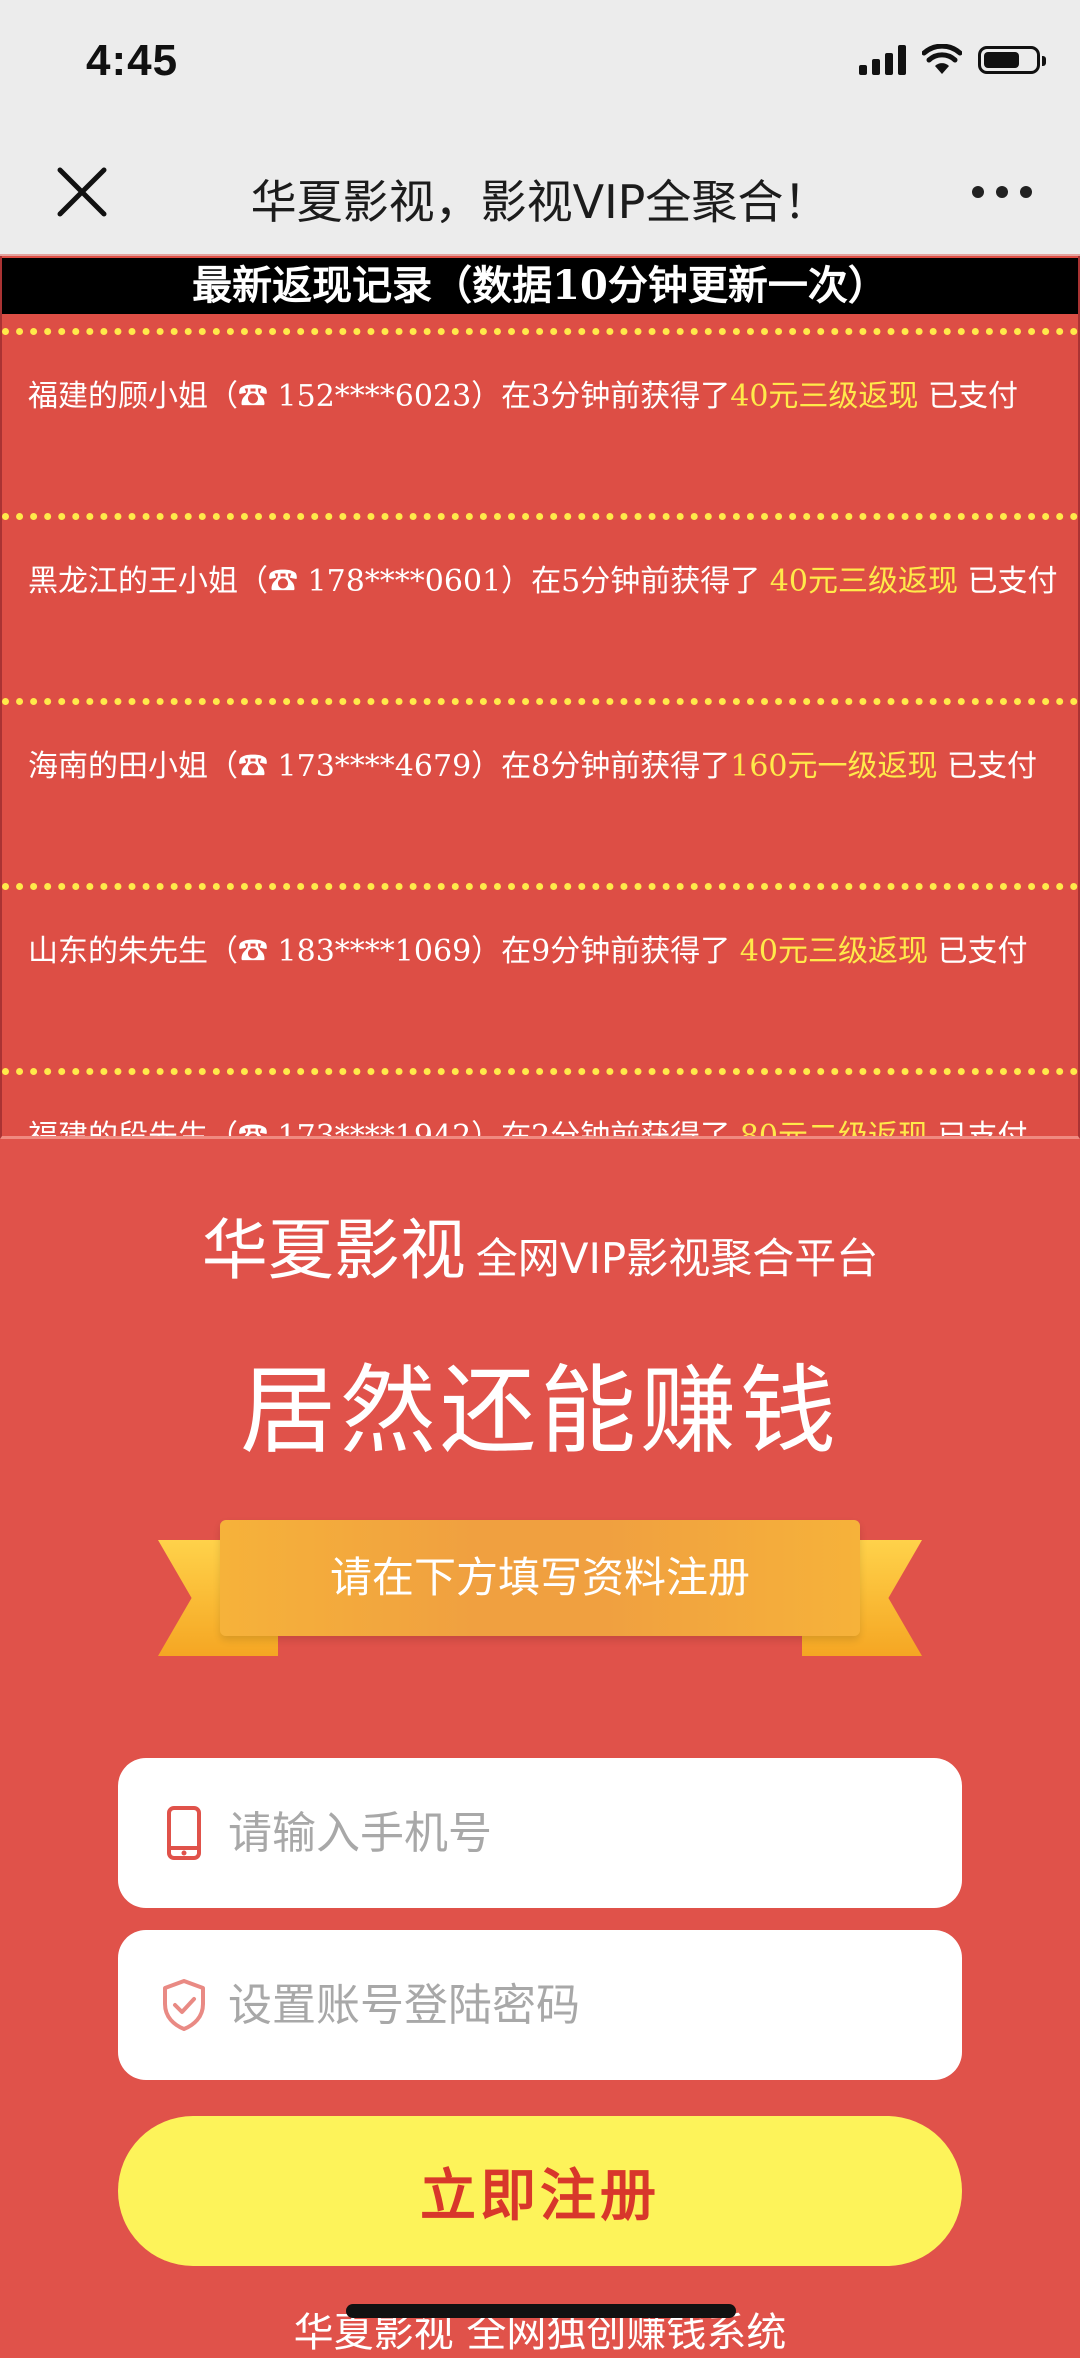 Image resolution: width=1080 pixels, height=2358 pixels. Describe the element at coordinates (1002, 192) in the screenshot. I see `more-menu-button` at that location.